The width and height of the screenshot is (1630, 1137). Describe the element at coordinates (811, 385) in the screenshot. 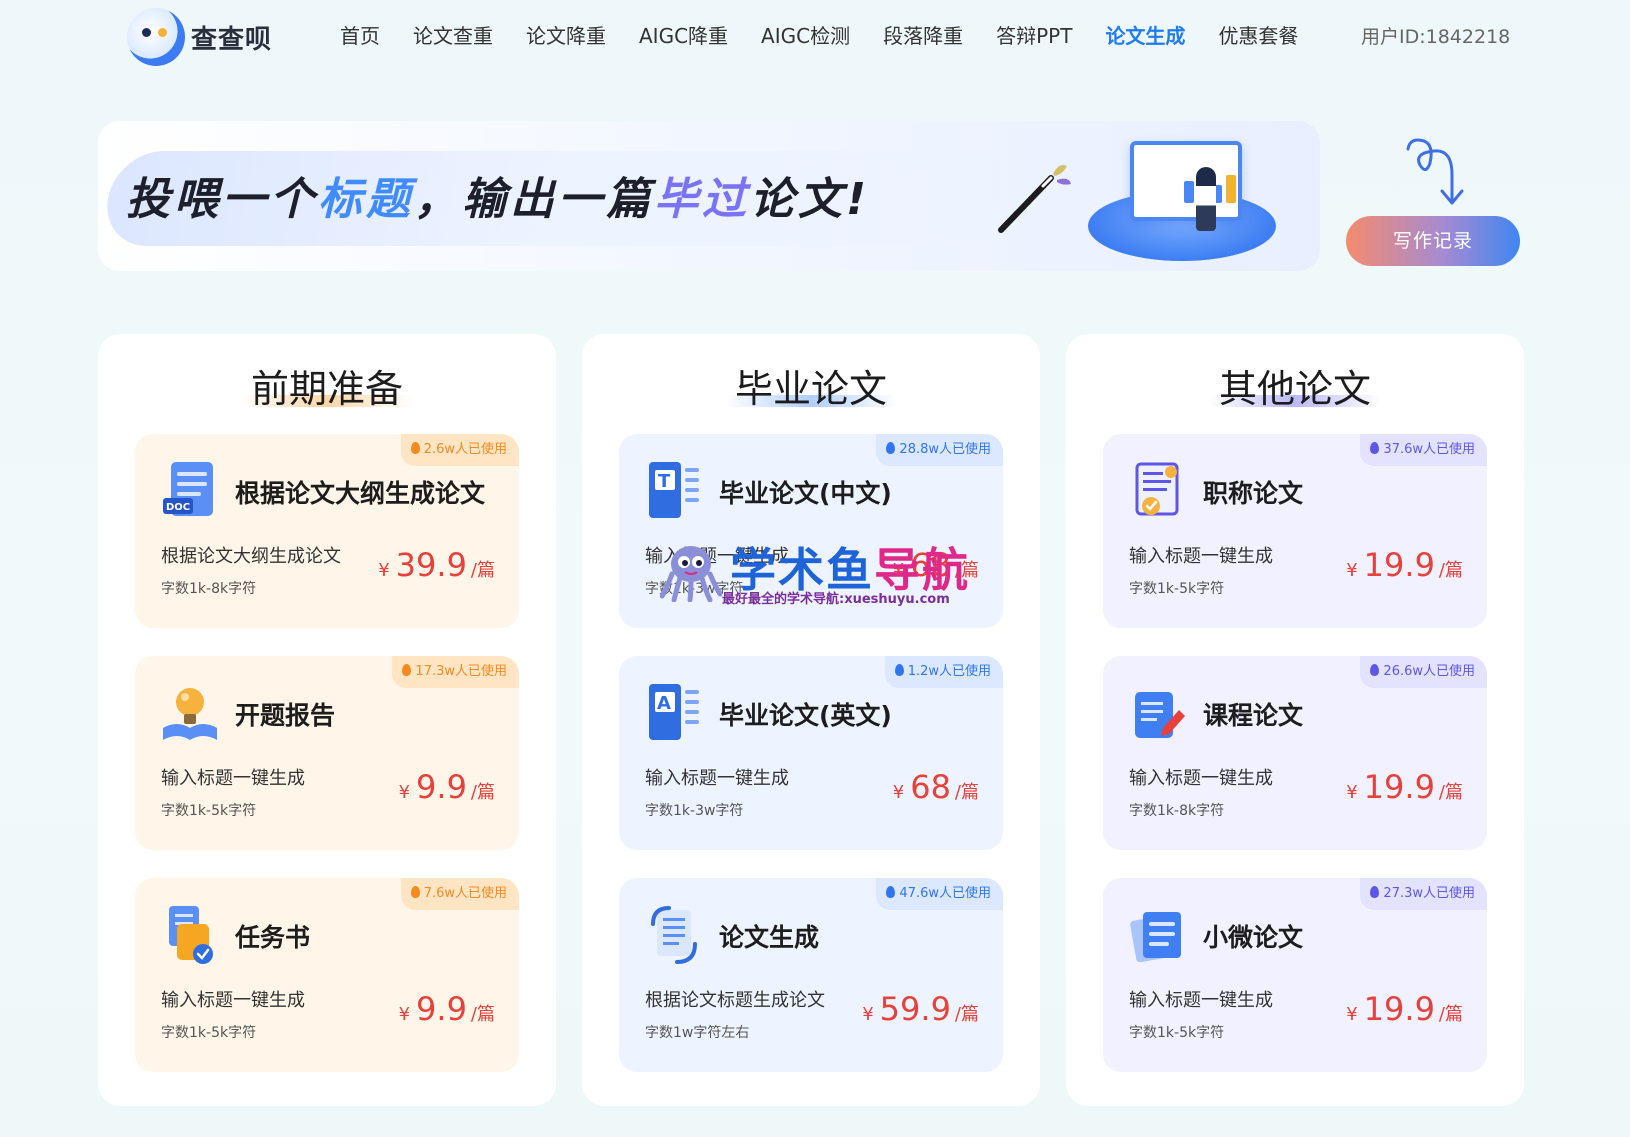

I see `column-title: 毕业论文` at that location.